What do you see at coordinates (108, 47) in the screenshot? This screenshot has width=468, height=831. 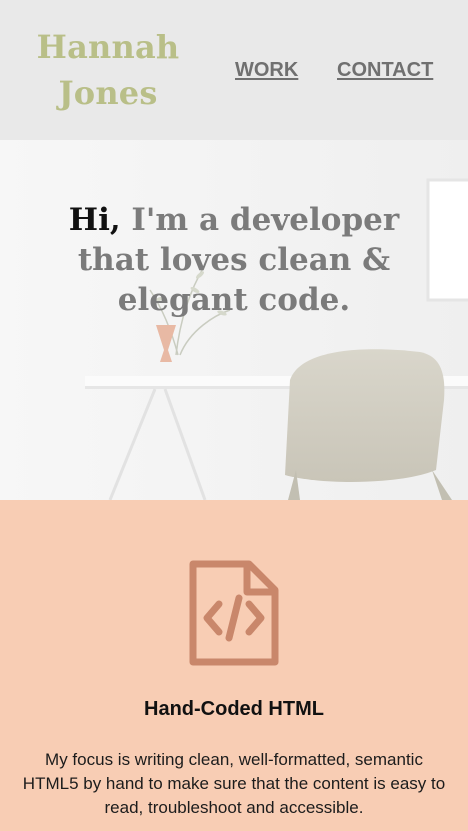 I see `logo-first-name: Hannah` at bounding box center [108, 47].